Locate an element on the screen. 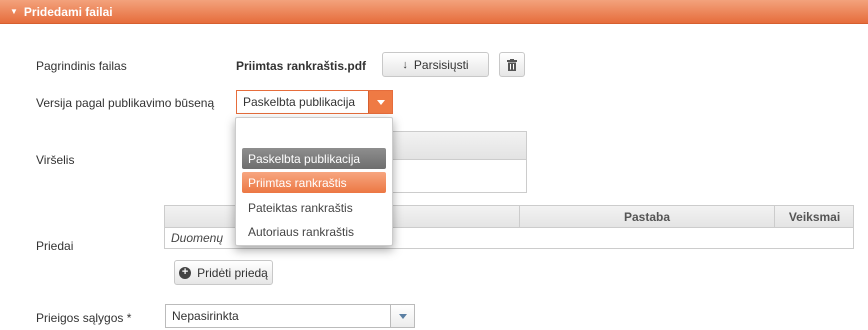  plus-circle-icon: + is located at coordinates (185, 272).